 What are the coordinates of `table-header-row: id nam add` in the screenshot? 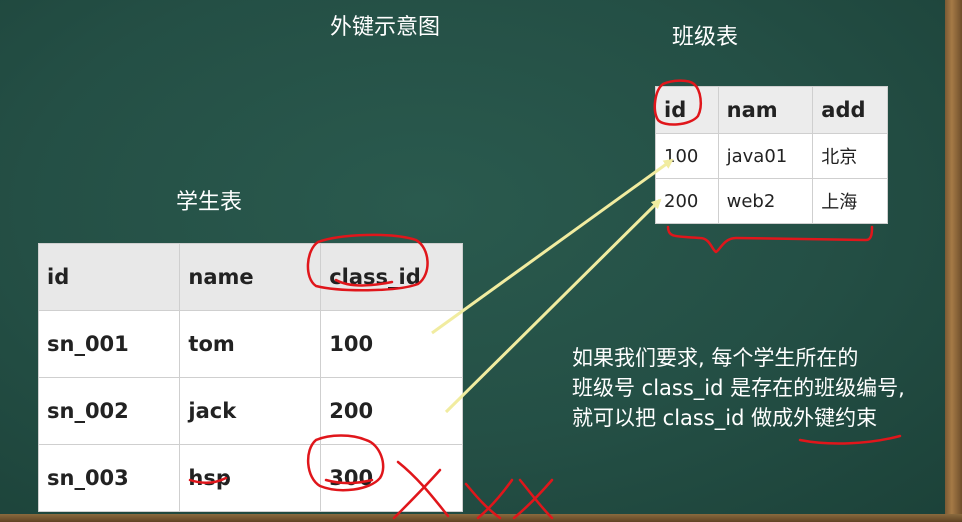 It's located at (771, 110).